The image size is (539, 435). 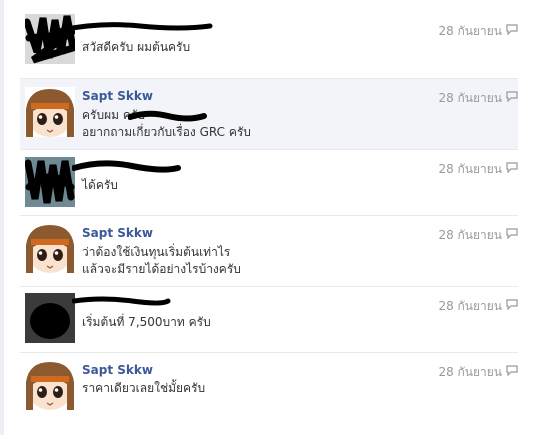 What do you see at coordinates (269, 320) in the screenshot?
I see `message-item: เริ่มต้นที่ 7,500บาท ครับ 28 กันยายน` at bounding box center [269, 320].